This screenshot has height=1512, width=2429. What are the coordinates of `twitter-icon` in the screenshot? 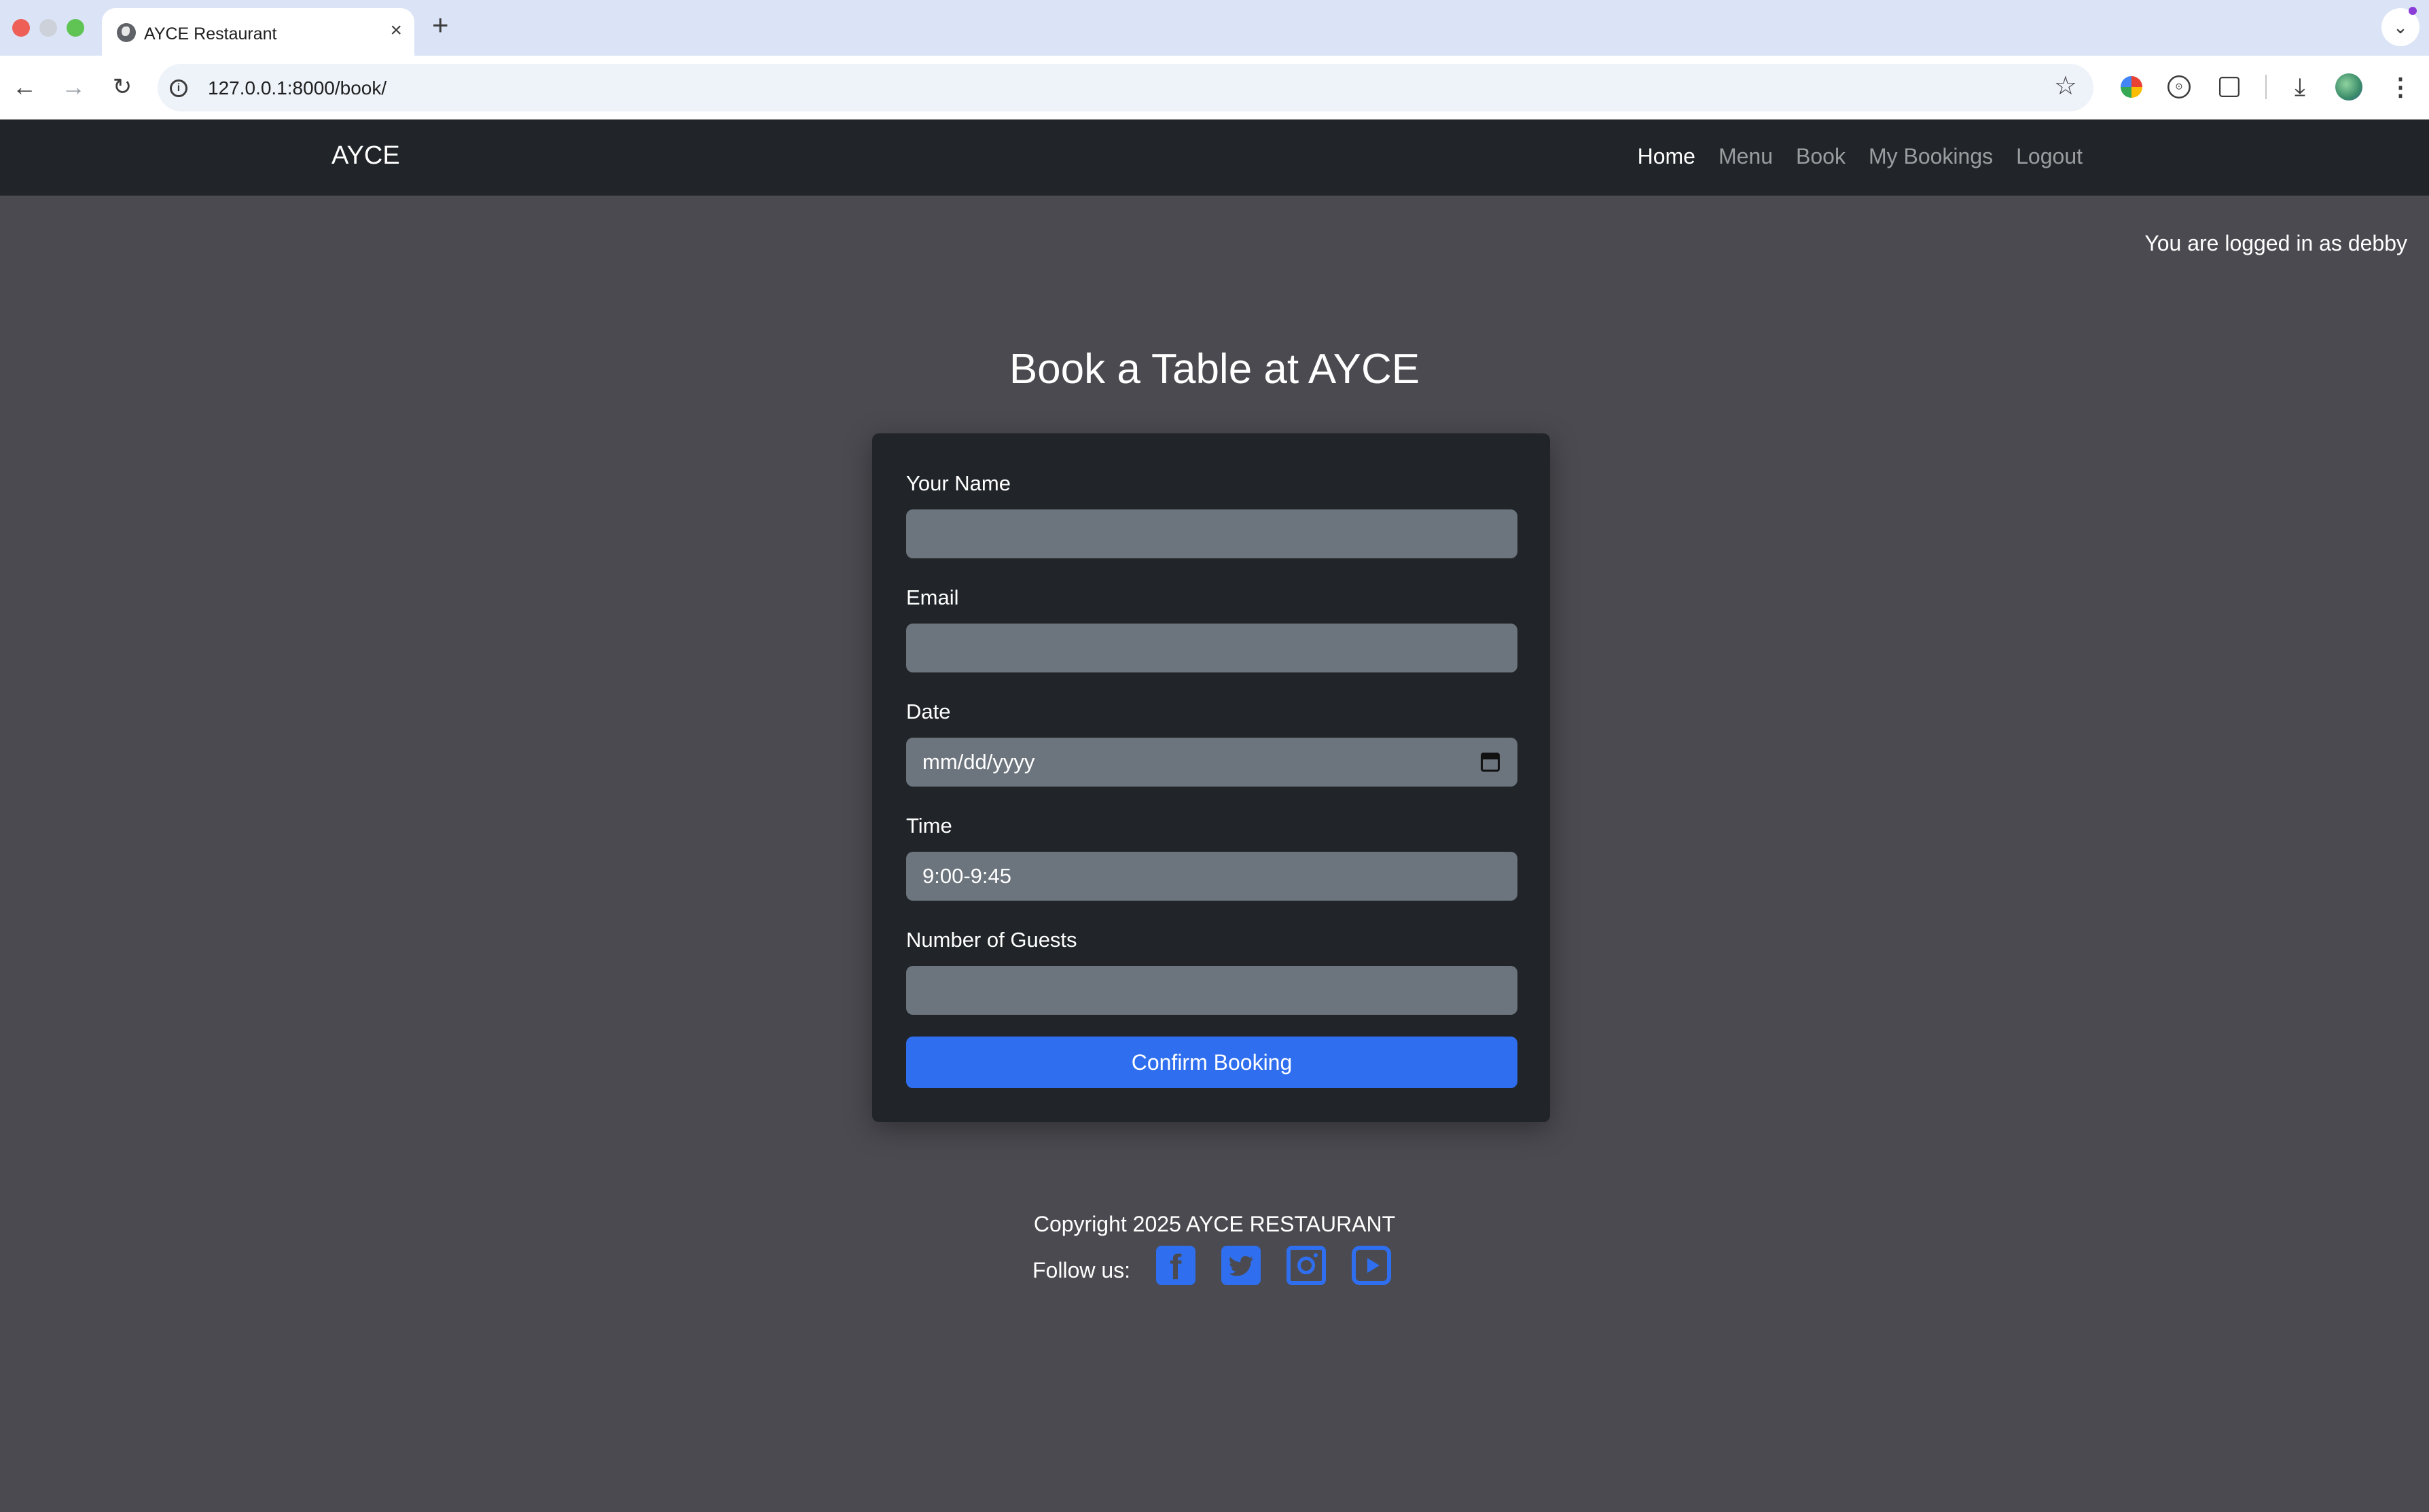 It's located at (1241, 1265).